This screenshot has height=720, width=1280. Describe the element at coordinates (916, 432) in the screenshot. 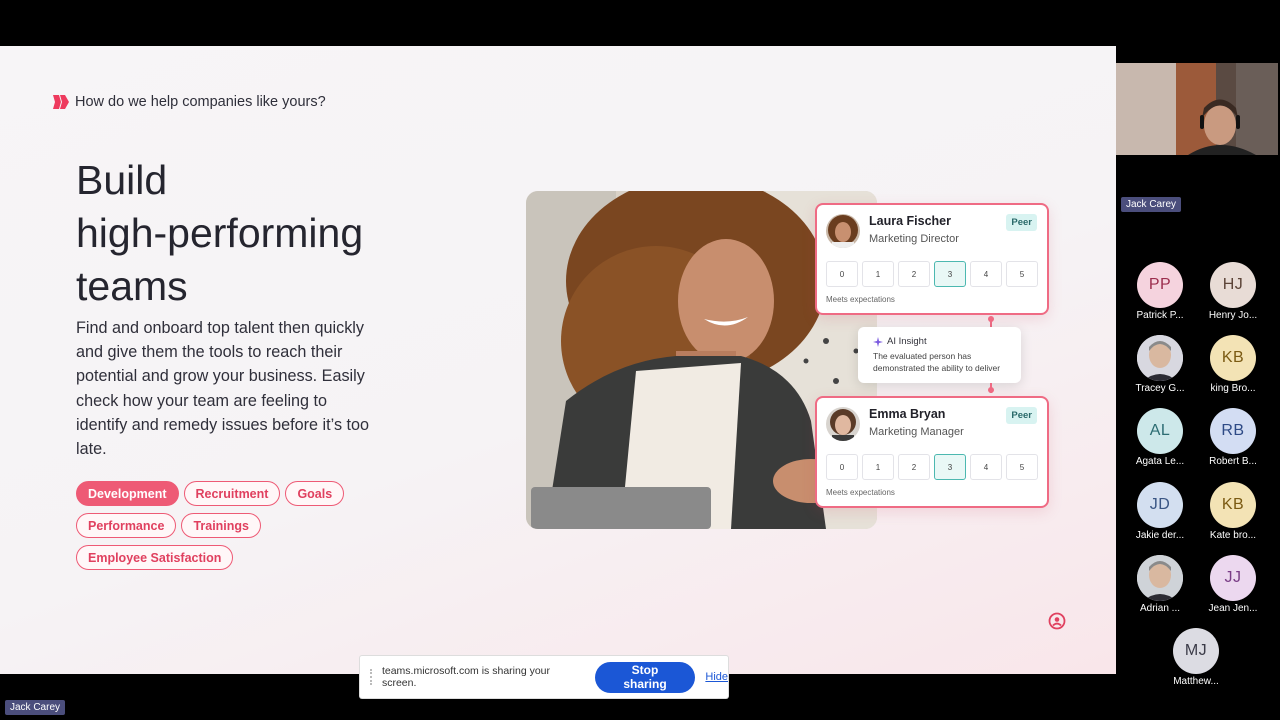

I see `card-role: Marketing Manager` at that location.